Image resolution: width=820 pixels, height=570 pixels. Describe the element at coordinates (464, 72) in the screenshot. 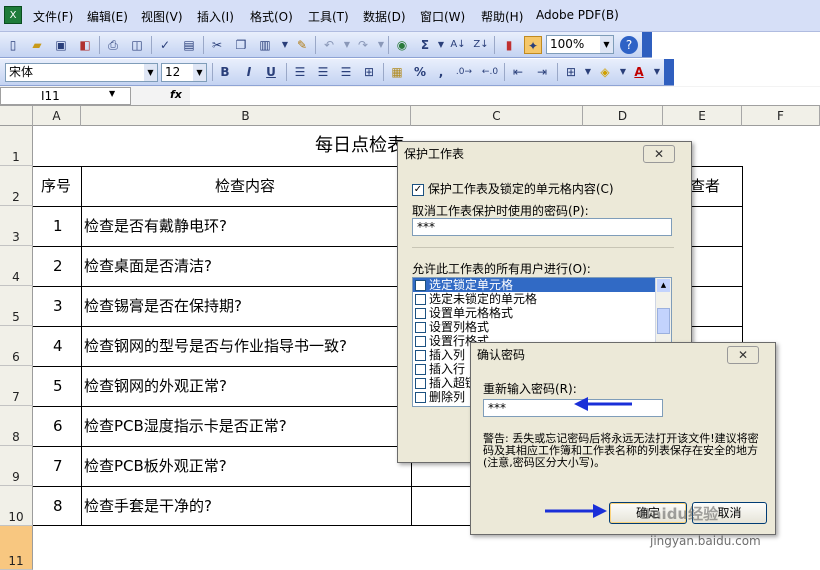

I see `increase-decimal-icon: .0→` at that location.